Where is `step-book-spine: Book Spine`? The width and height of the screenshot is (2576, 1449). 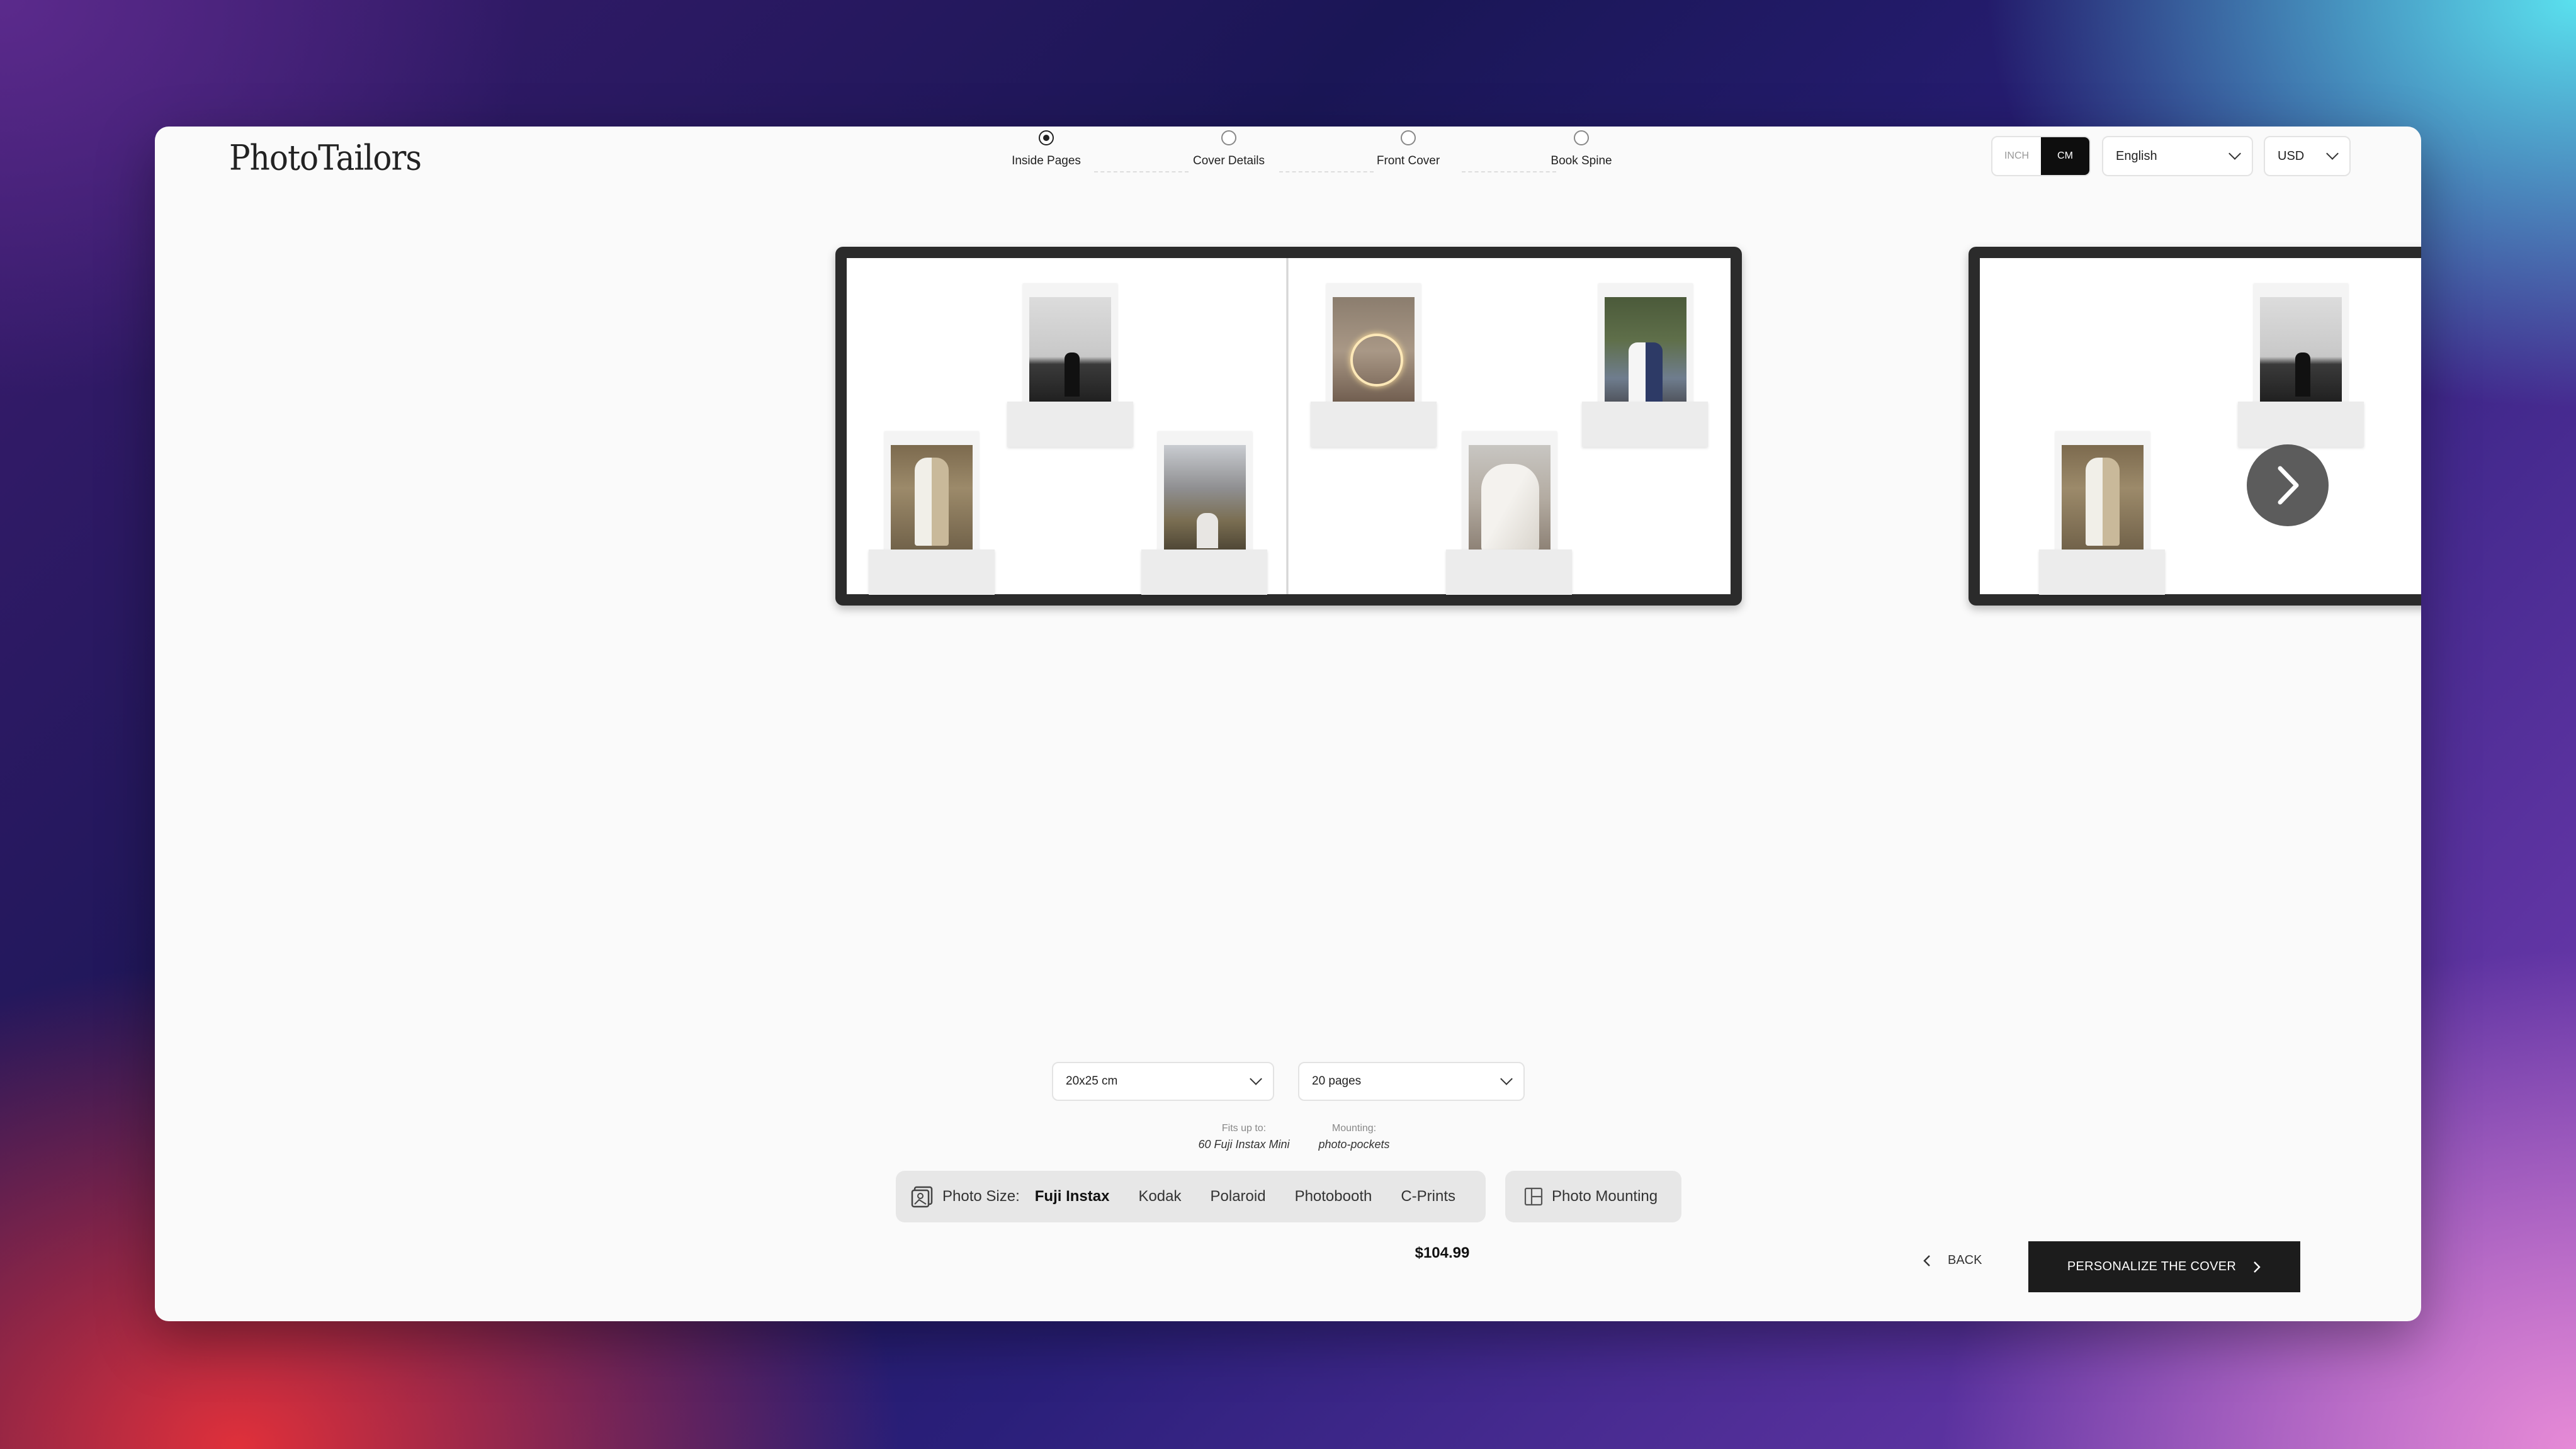
step-book-spine: Book Spine is located at coordinates (1581, 149).